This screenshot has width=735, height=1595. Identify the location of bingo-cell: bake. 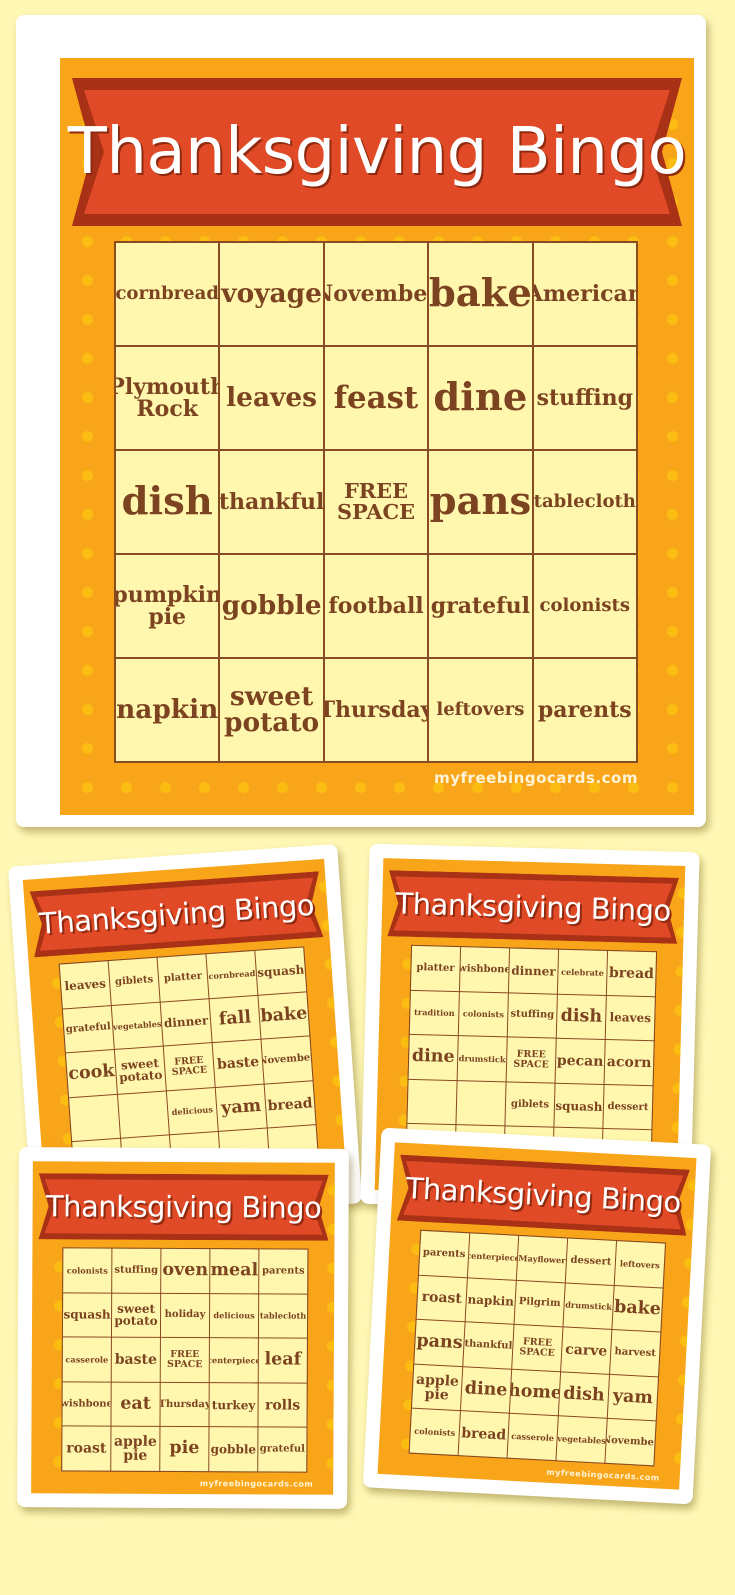
(284, 1015).